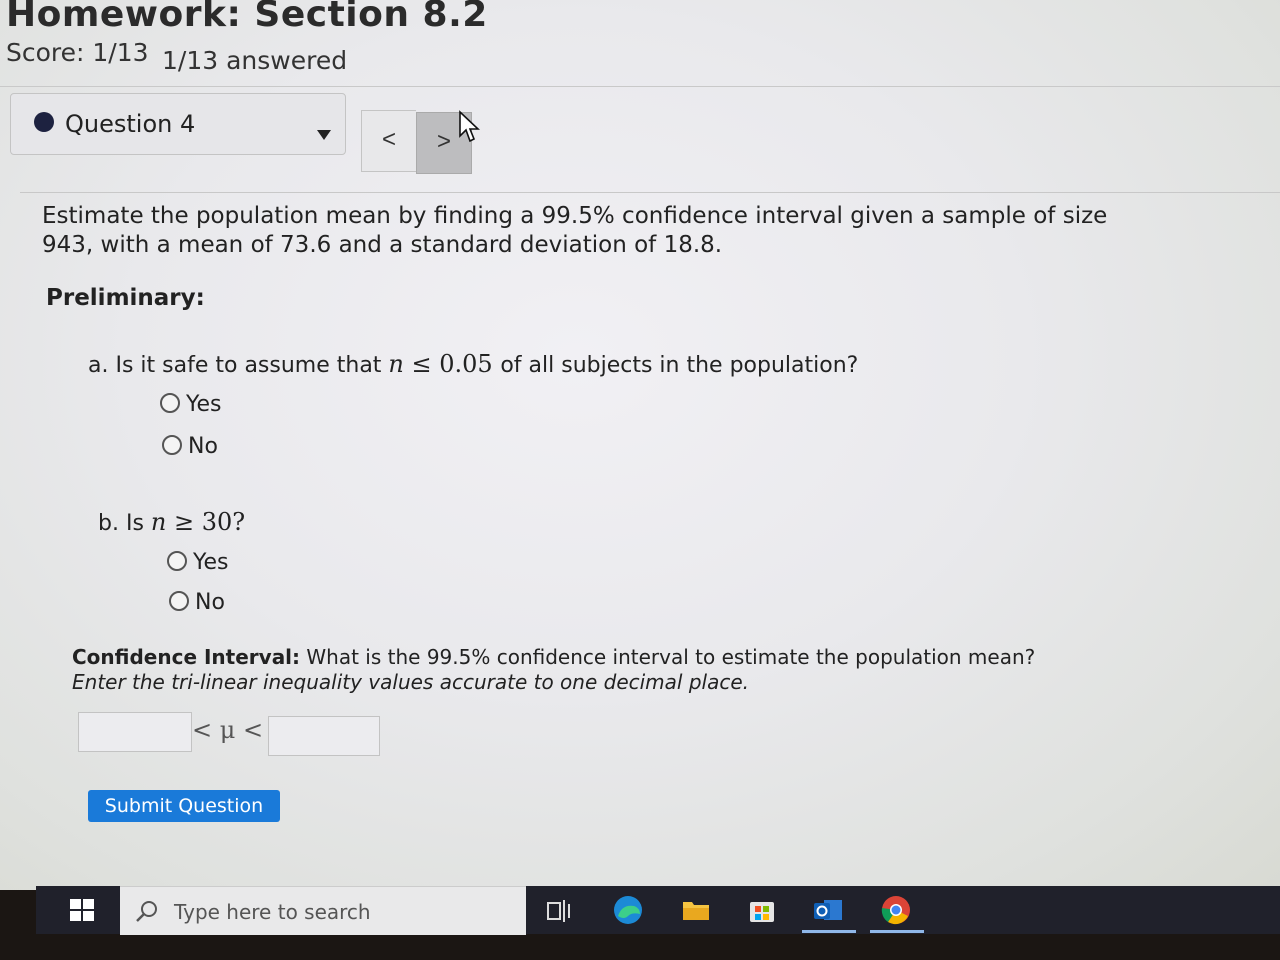  I want to click on mouse-cursor-icon, so click(469, 126).